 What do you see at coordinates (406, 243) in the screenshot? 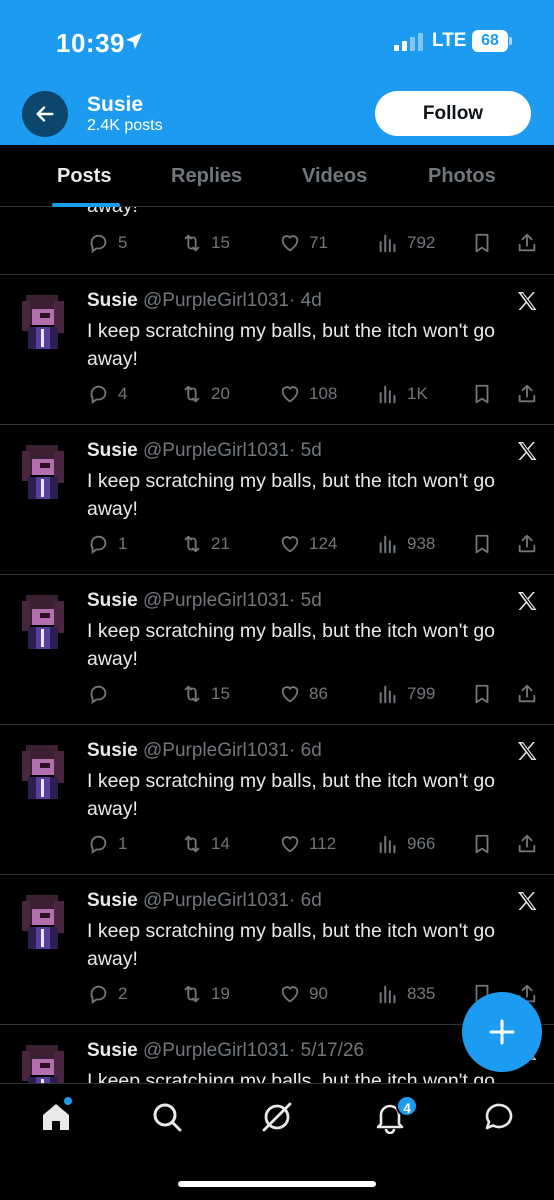
I see `views-action: 792` at bounding box center [406, 243].